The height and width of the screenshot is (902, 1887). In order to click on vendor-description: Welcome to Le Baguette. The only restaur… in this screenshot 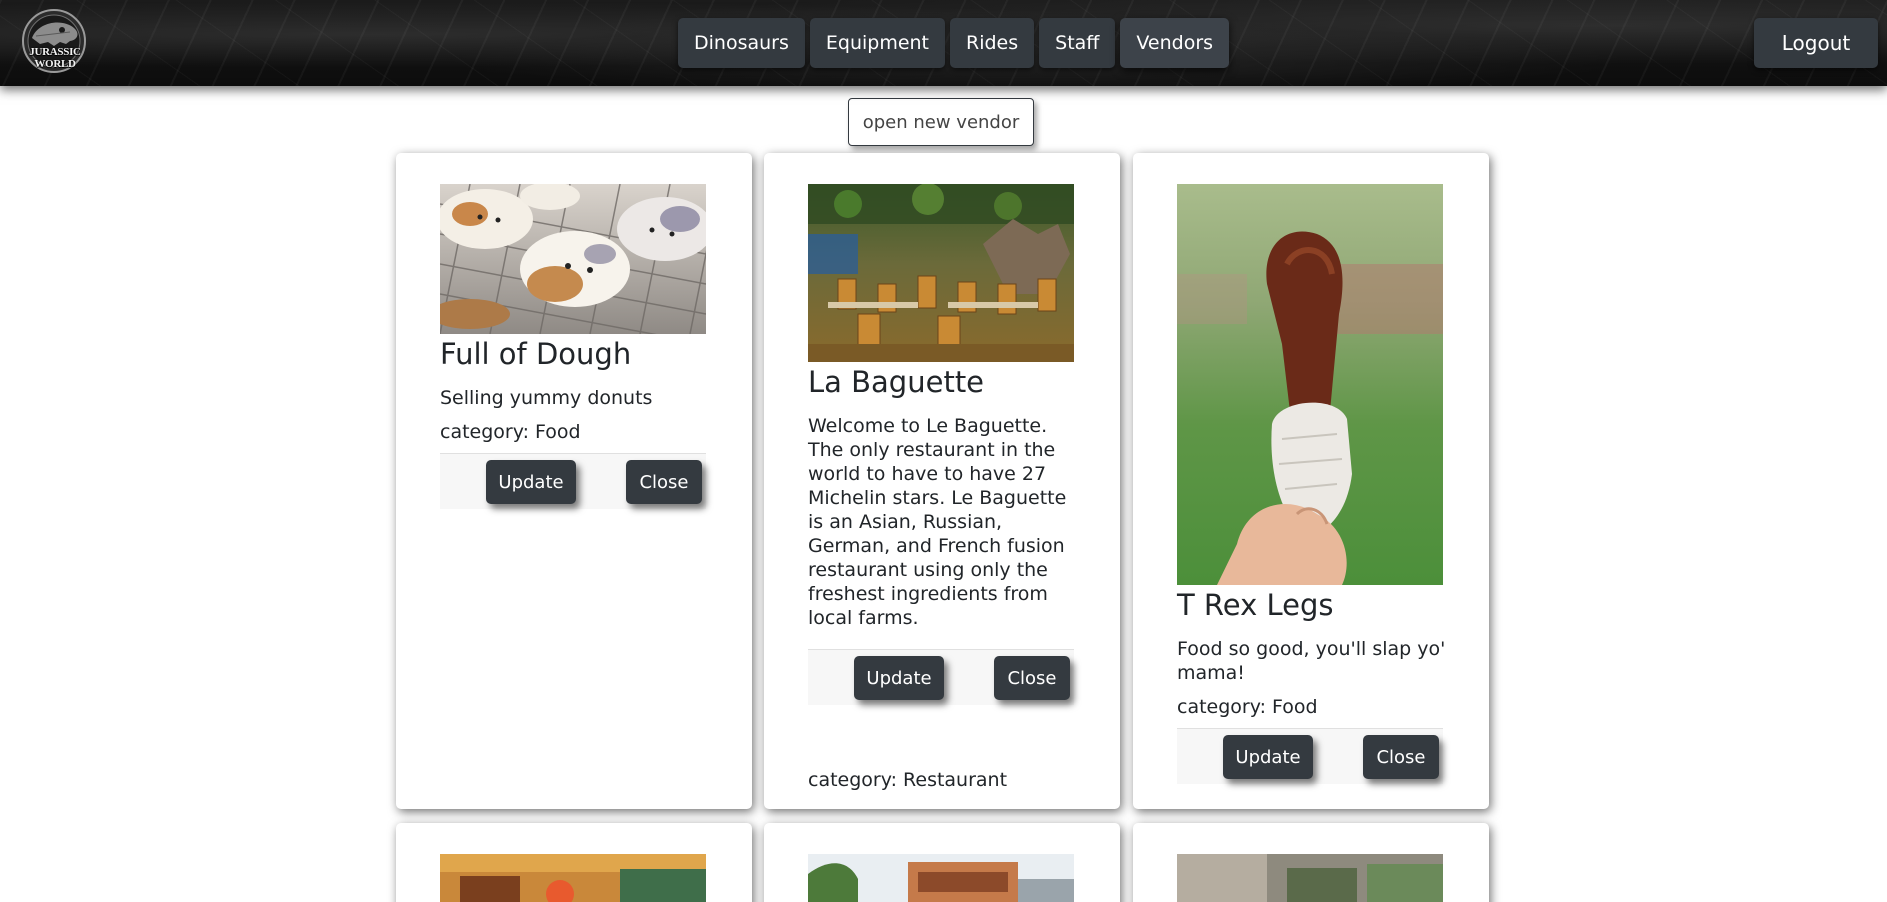, I will do `click(937, 522)`.